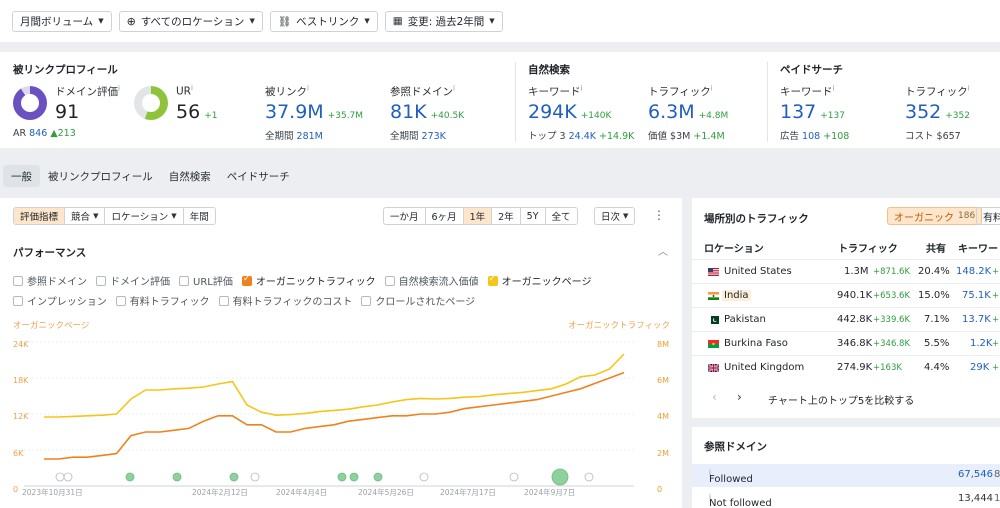 The height and width of the screenshot is (508, 1000). I want to click on cb-paid-cost: 有料トラフィックのコスト, so click(285, 300).